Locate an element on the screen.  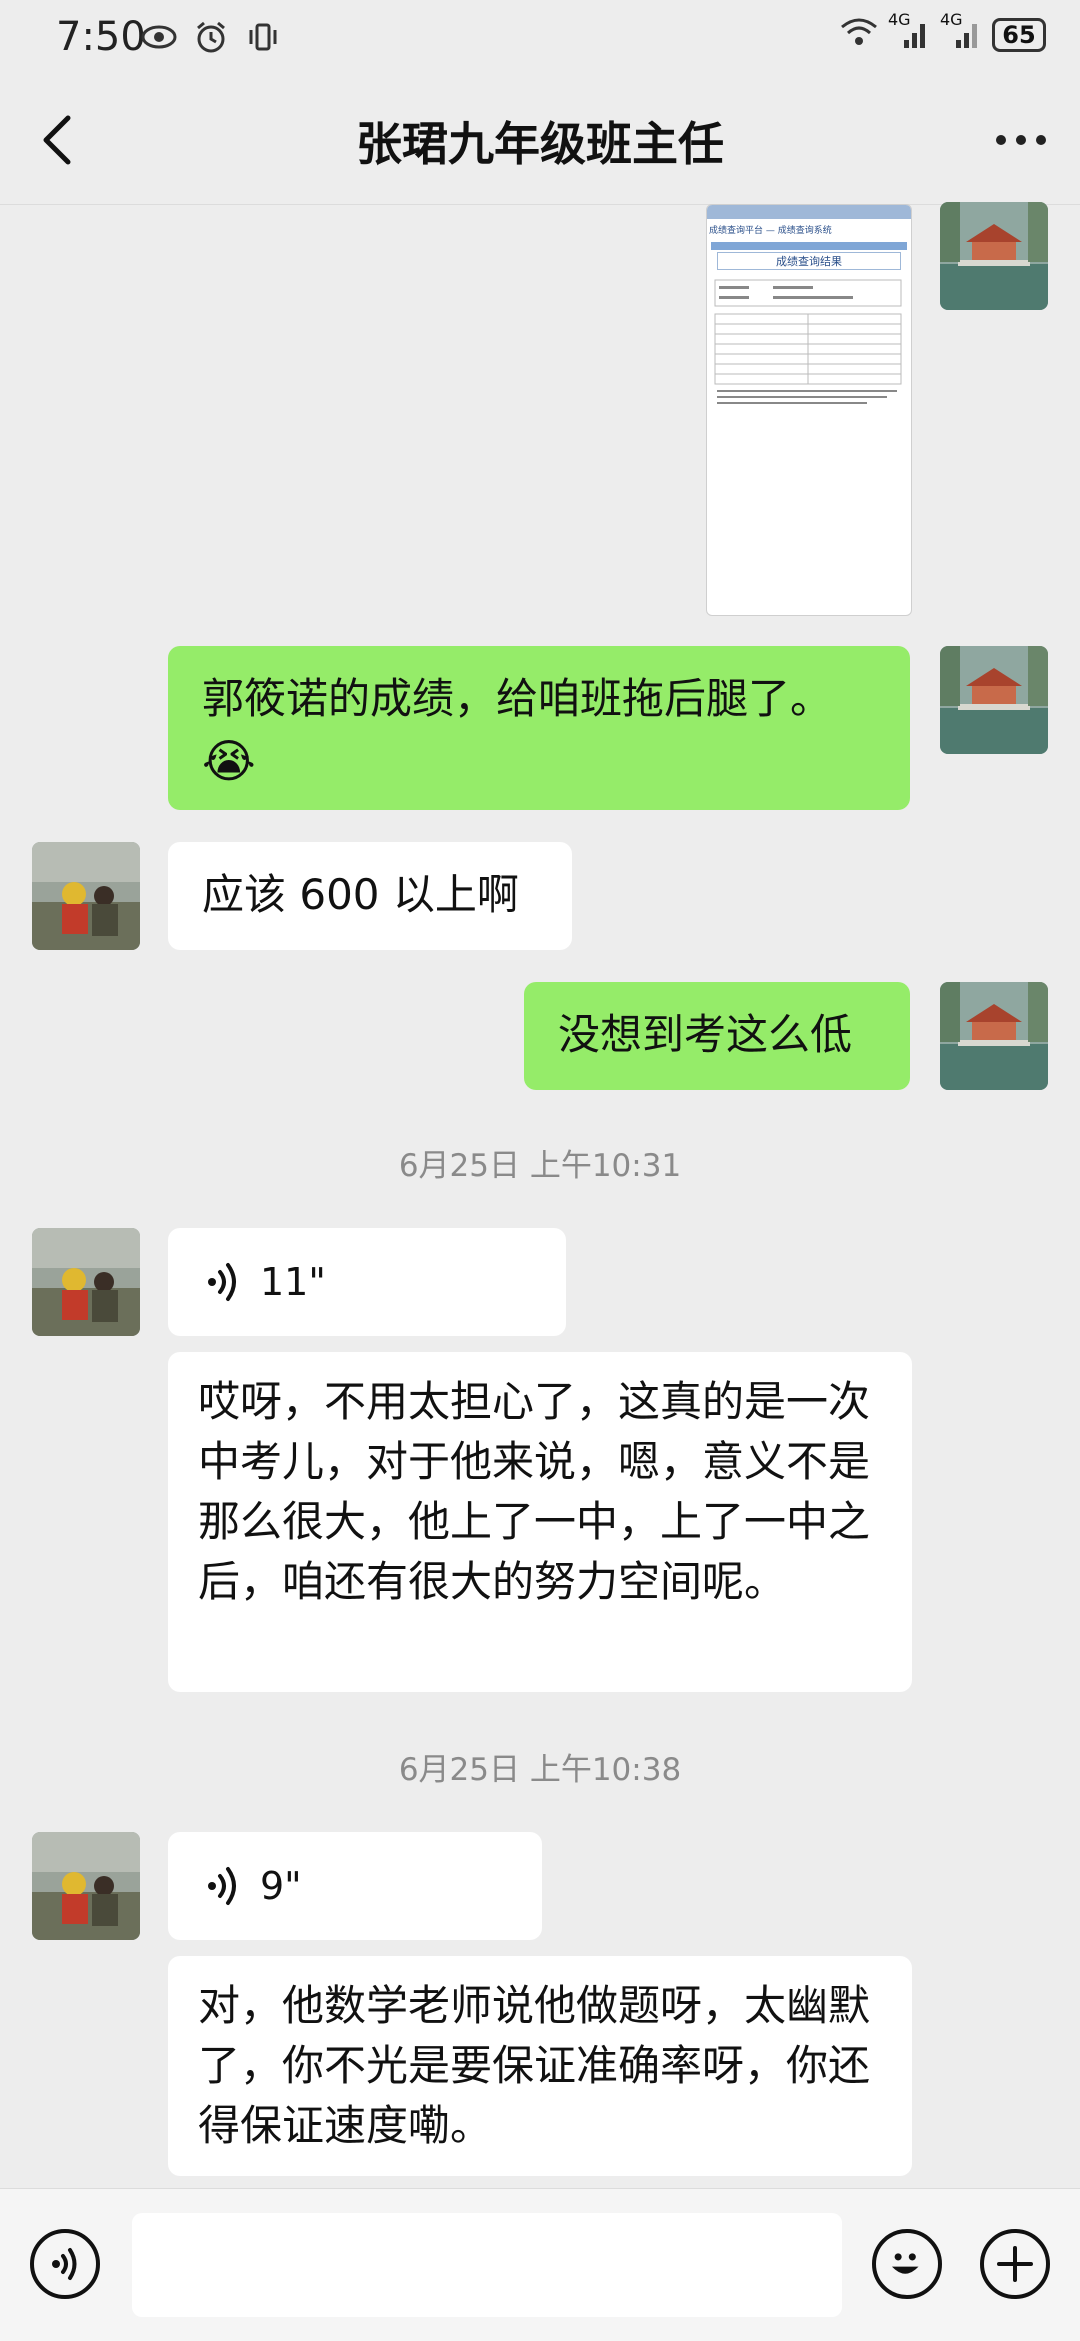
chat-header: 张珺九年级班主任 is located at coordinates (540, 141).